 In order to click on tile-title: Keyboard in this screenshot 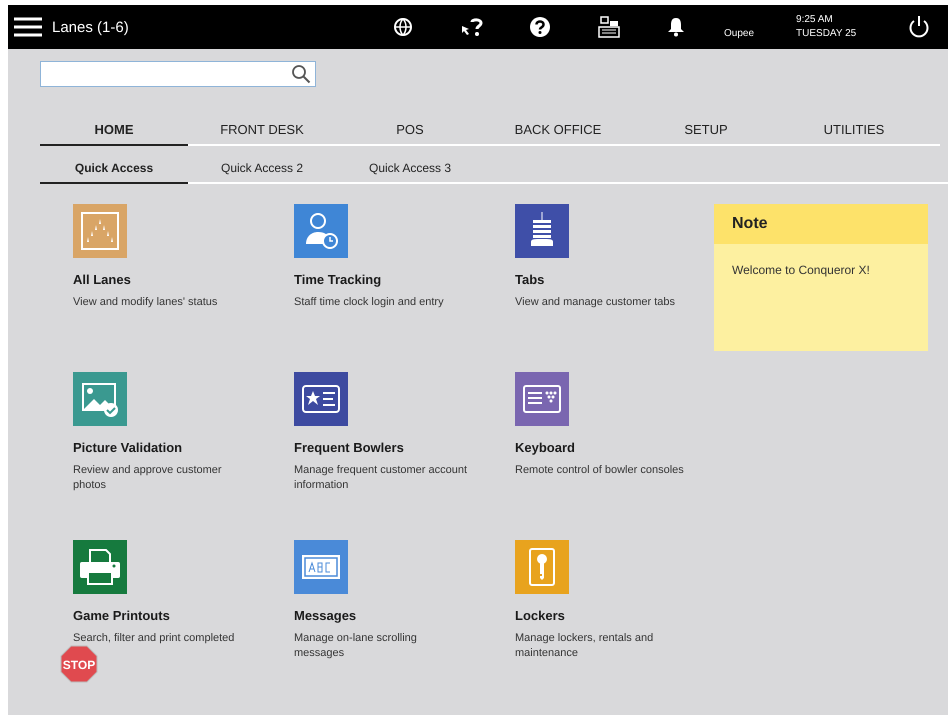, I will do `click(614, 447)`.